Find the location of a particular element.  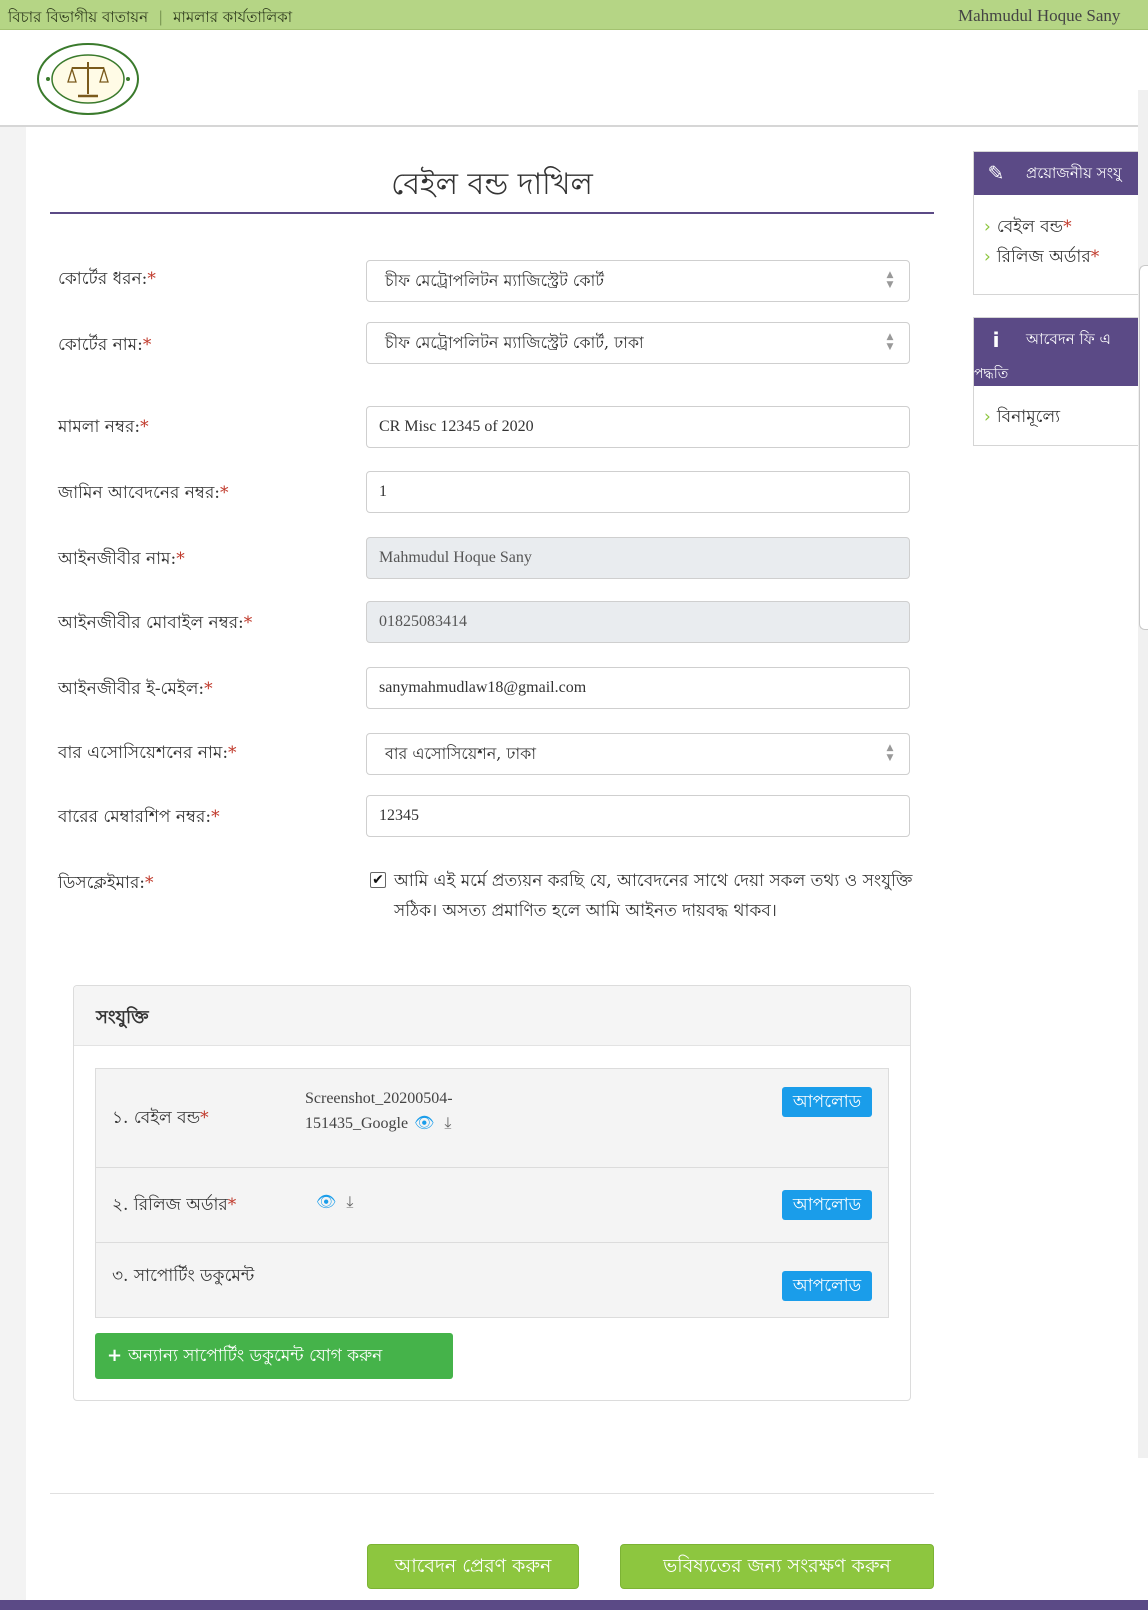

disclaimer-label: ডিসক্লেইমার:* is located at coordinates (106, 883).